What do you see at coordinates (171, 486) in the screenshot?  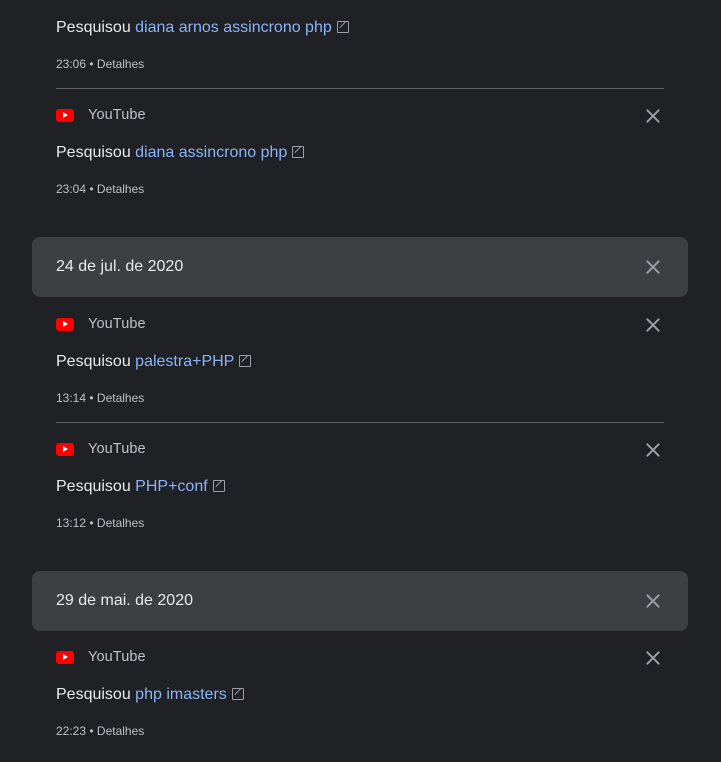 I see `search-query-link: PHP+conf` at bounding box center [171, 486].